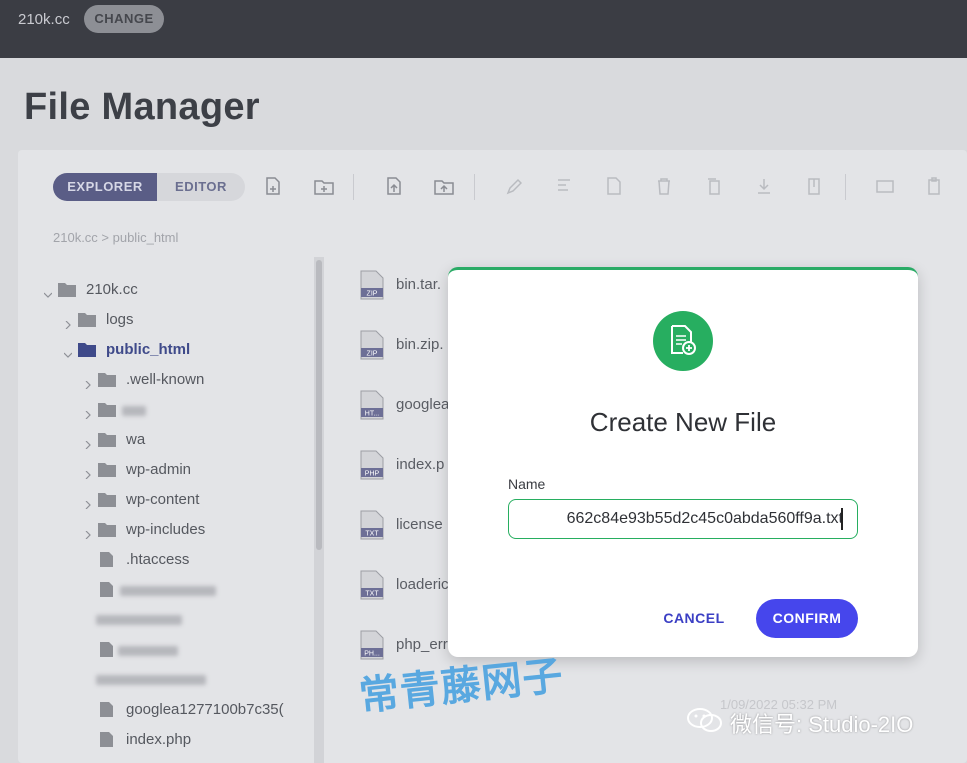  Describe the element at coordinates (372, 465) in the screenshot. I see `php-file-icon: PHP` at that location.